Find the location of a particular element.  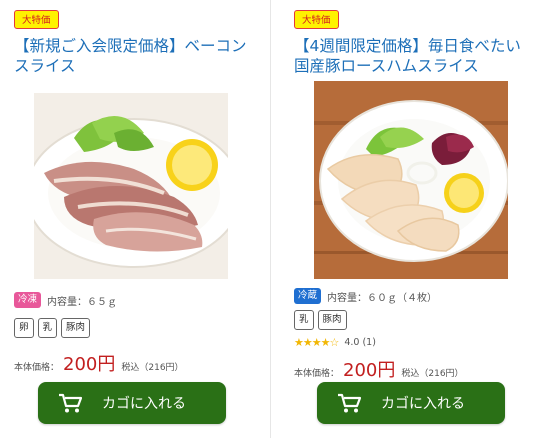

star-icon: ★★★★☆ is located at coordinates (316, 342).